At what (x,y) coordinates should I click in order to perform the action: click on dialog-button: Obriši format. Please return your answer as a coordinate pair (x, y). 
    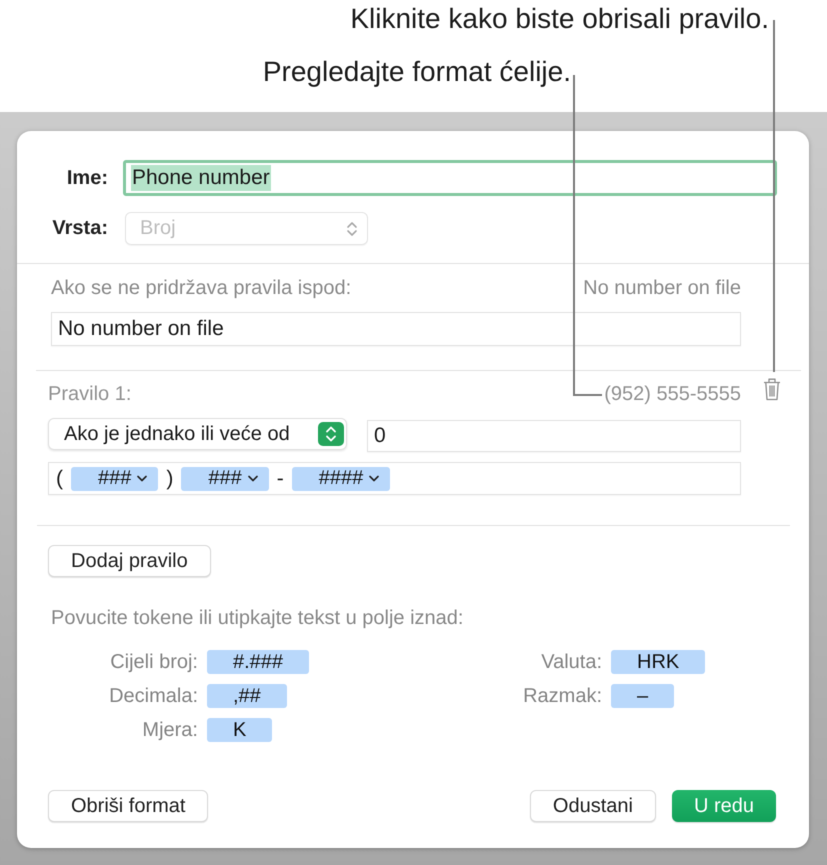
    Looking at the image, I should click on (128, 806).